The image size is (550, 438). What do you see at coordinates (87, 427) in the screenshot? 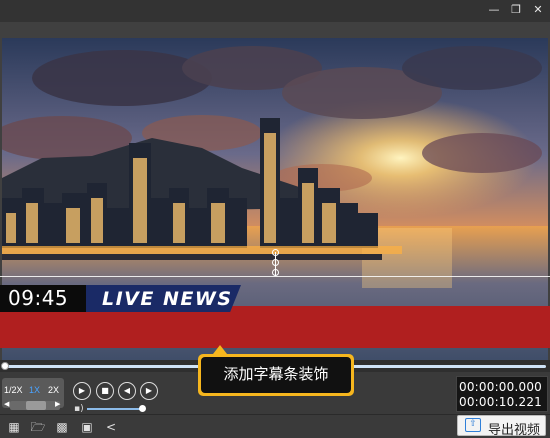
I see `save-as-icon: ▣` at bounding box center [87, 427].